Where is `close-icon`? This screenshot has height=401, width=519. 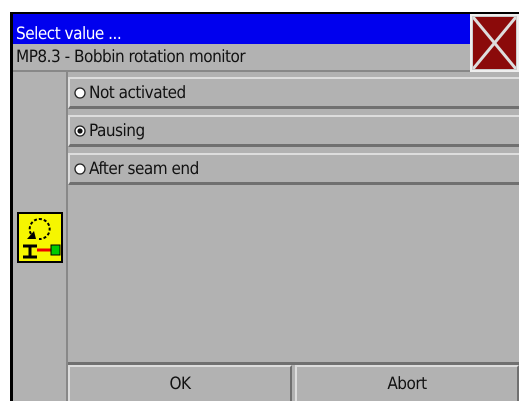
close-icon is located at coordinates (494, 43).